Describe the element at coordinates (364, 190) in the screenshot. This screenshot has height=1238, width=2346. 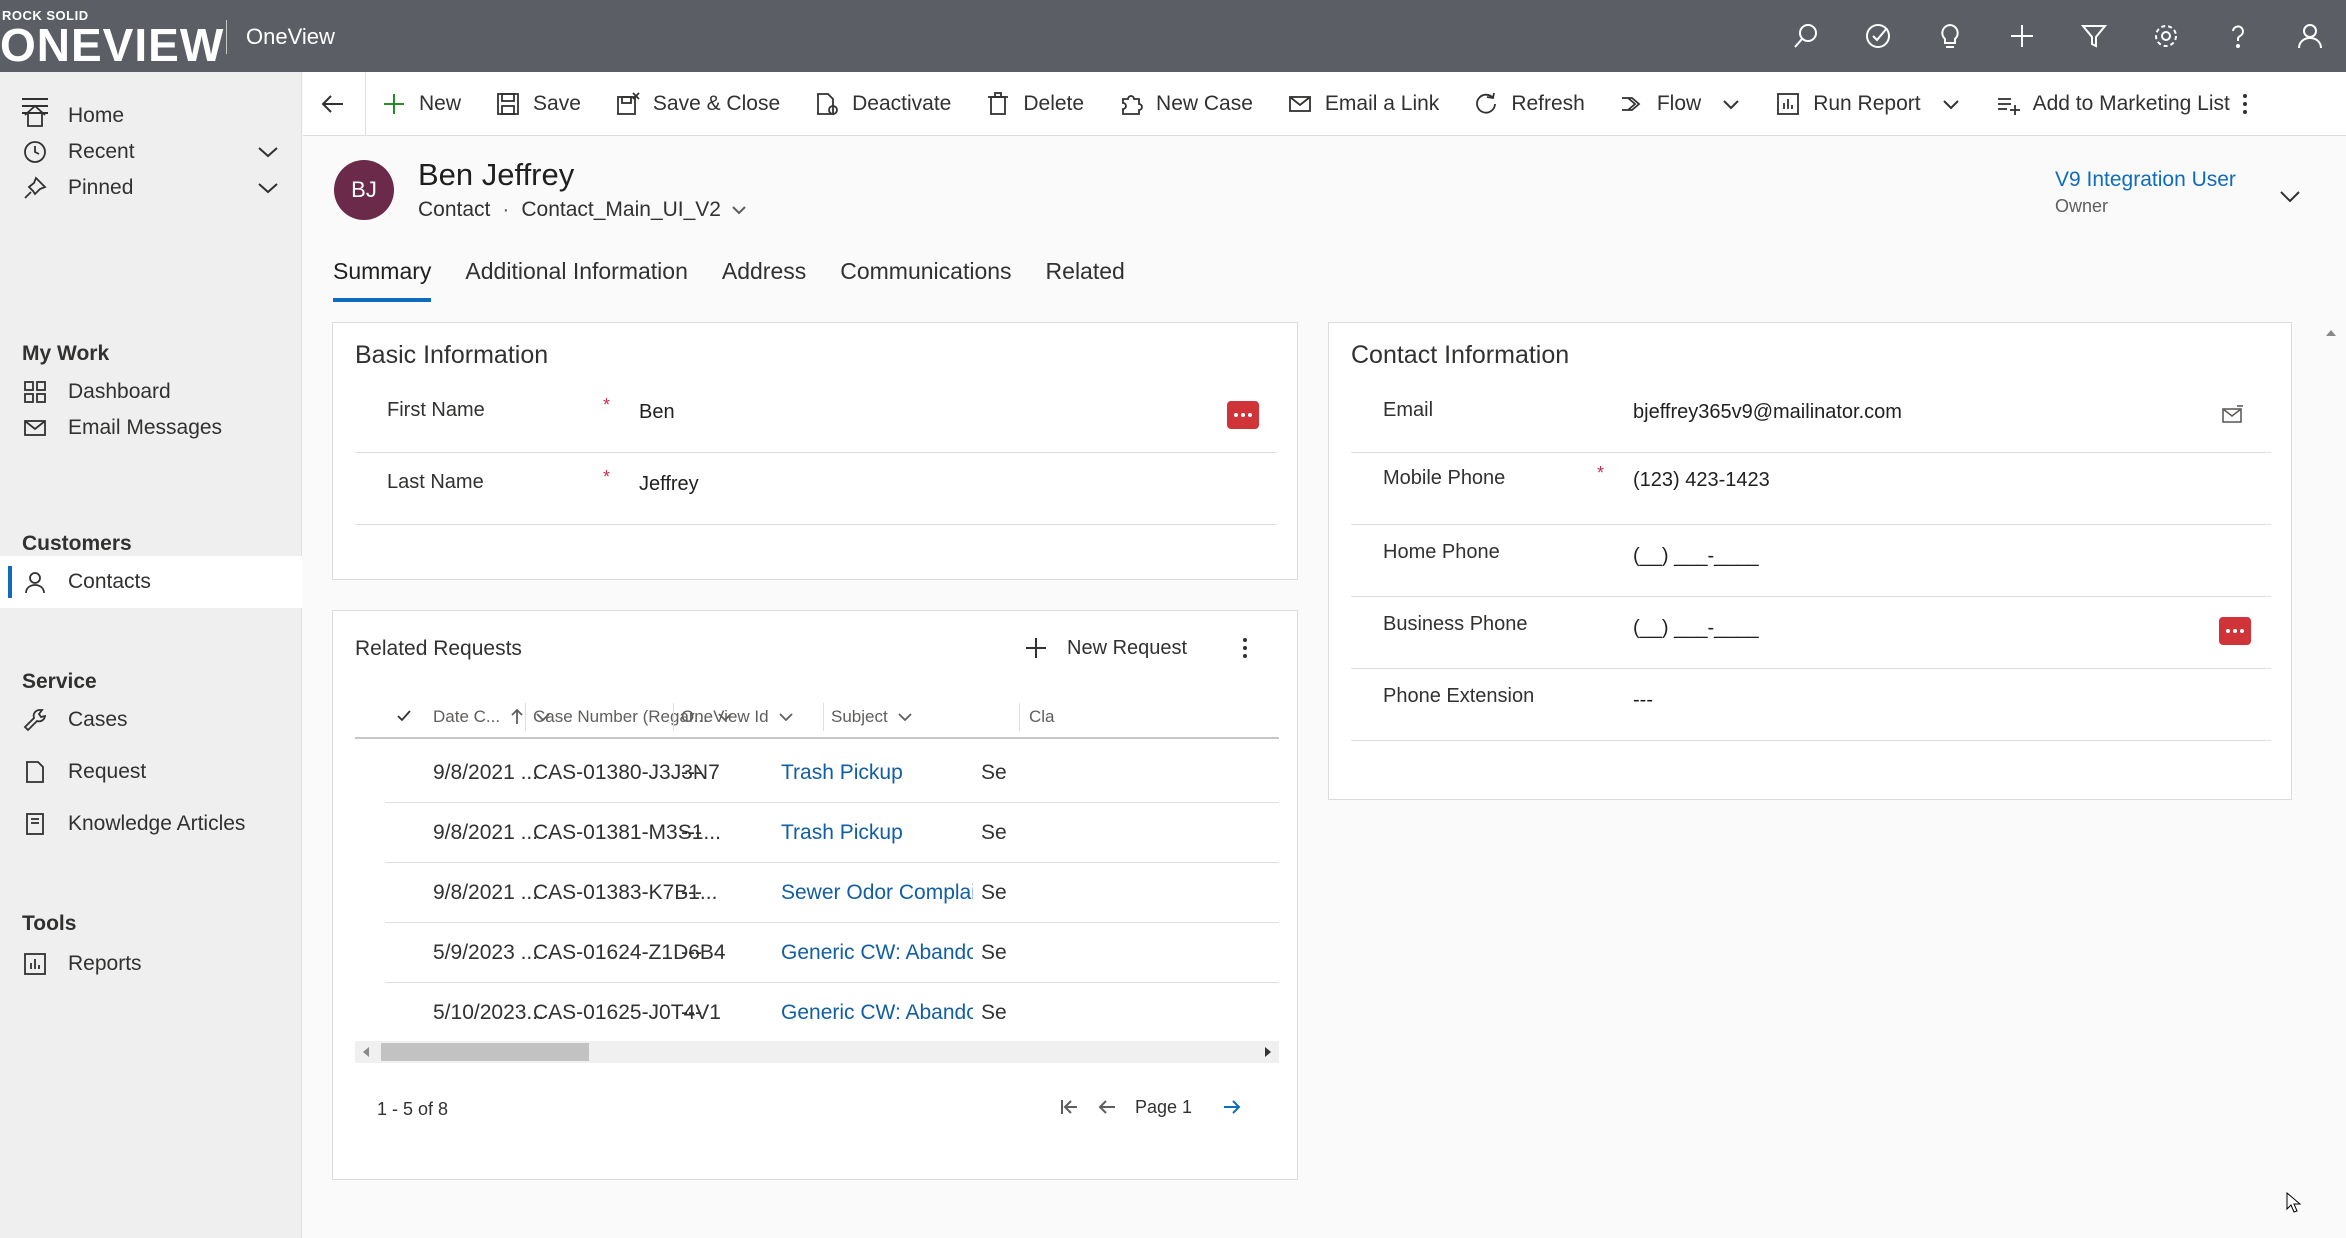
I see `avatar: BJ` at that location.